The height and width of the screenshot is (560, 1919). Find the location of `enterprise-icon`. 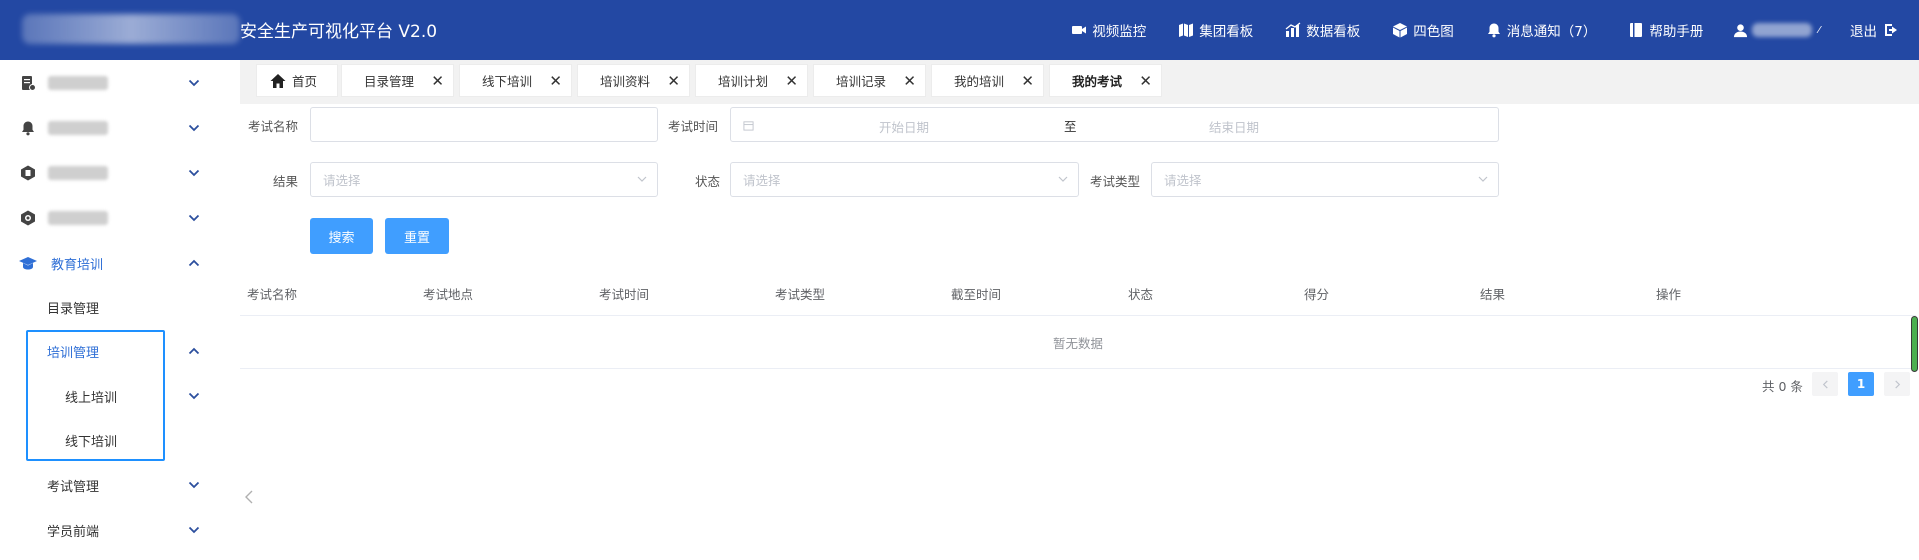

enterprise-icon is located at coordinates (28, 173).